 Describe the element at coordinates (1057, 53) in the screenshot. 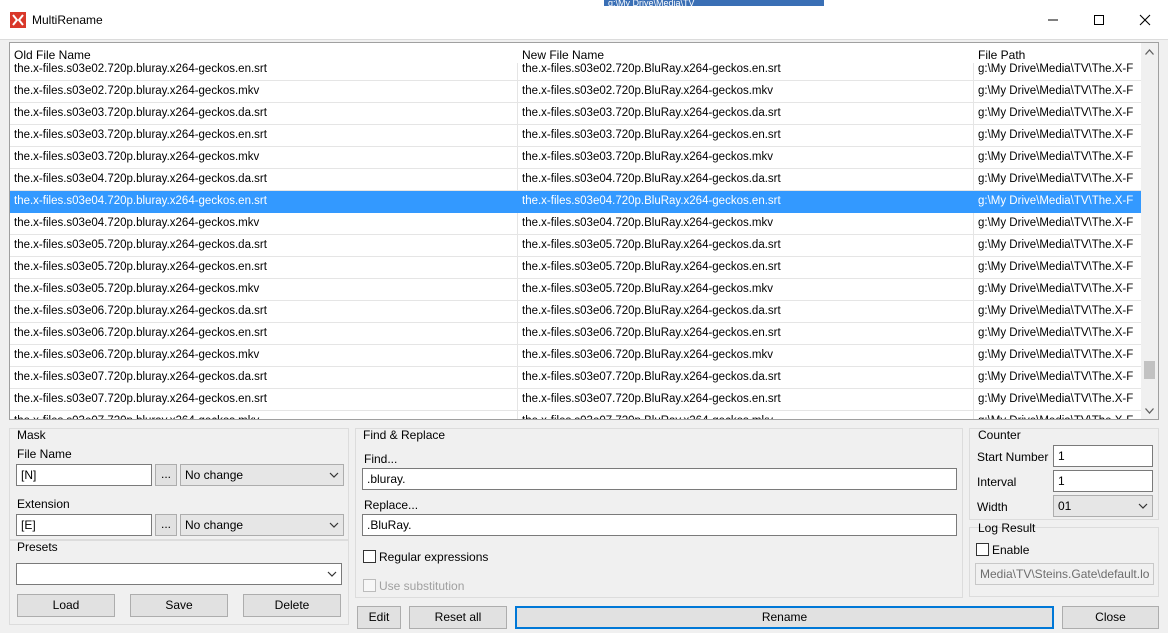

I see `column-header-file-path: File Path` at that location.